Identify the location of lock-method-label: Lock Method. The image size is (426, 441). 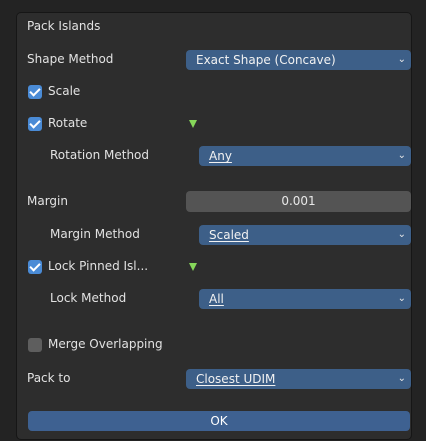
(88, 298).